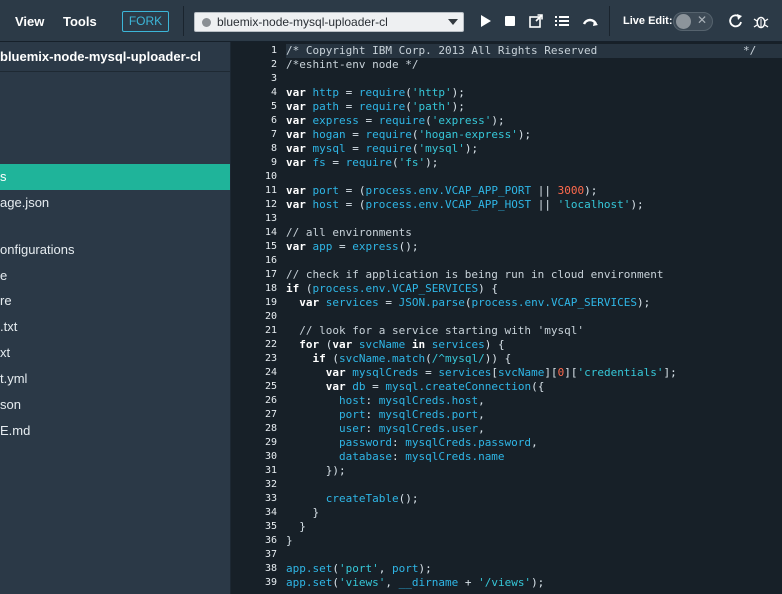 This screenshot has width=782, height=594. I want to click on code-token: http, so click(326, 92).